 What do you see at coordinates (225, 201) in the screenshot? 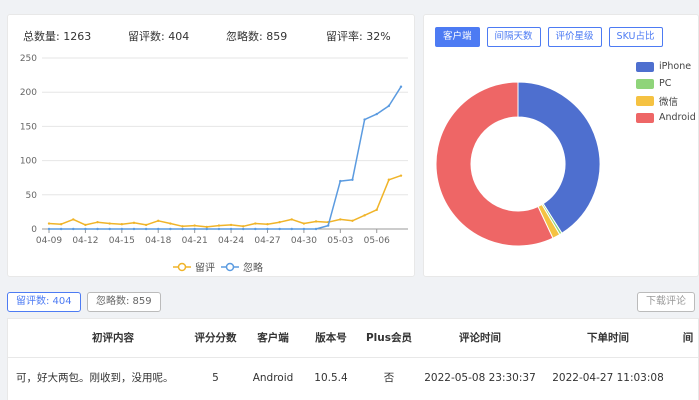
I see `series-line-reviews` at bounding box center [225, 201].